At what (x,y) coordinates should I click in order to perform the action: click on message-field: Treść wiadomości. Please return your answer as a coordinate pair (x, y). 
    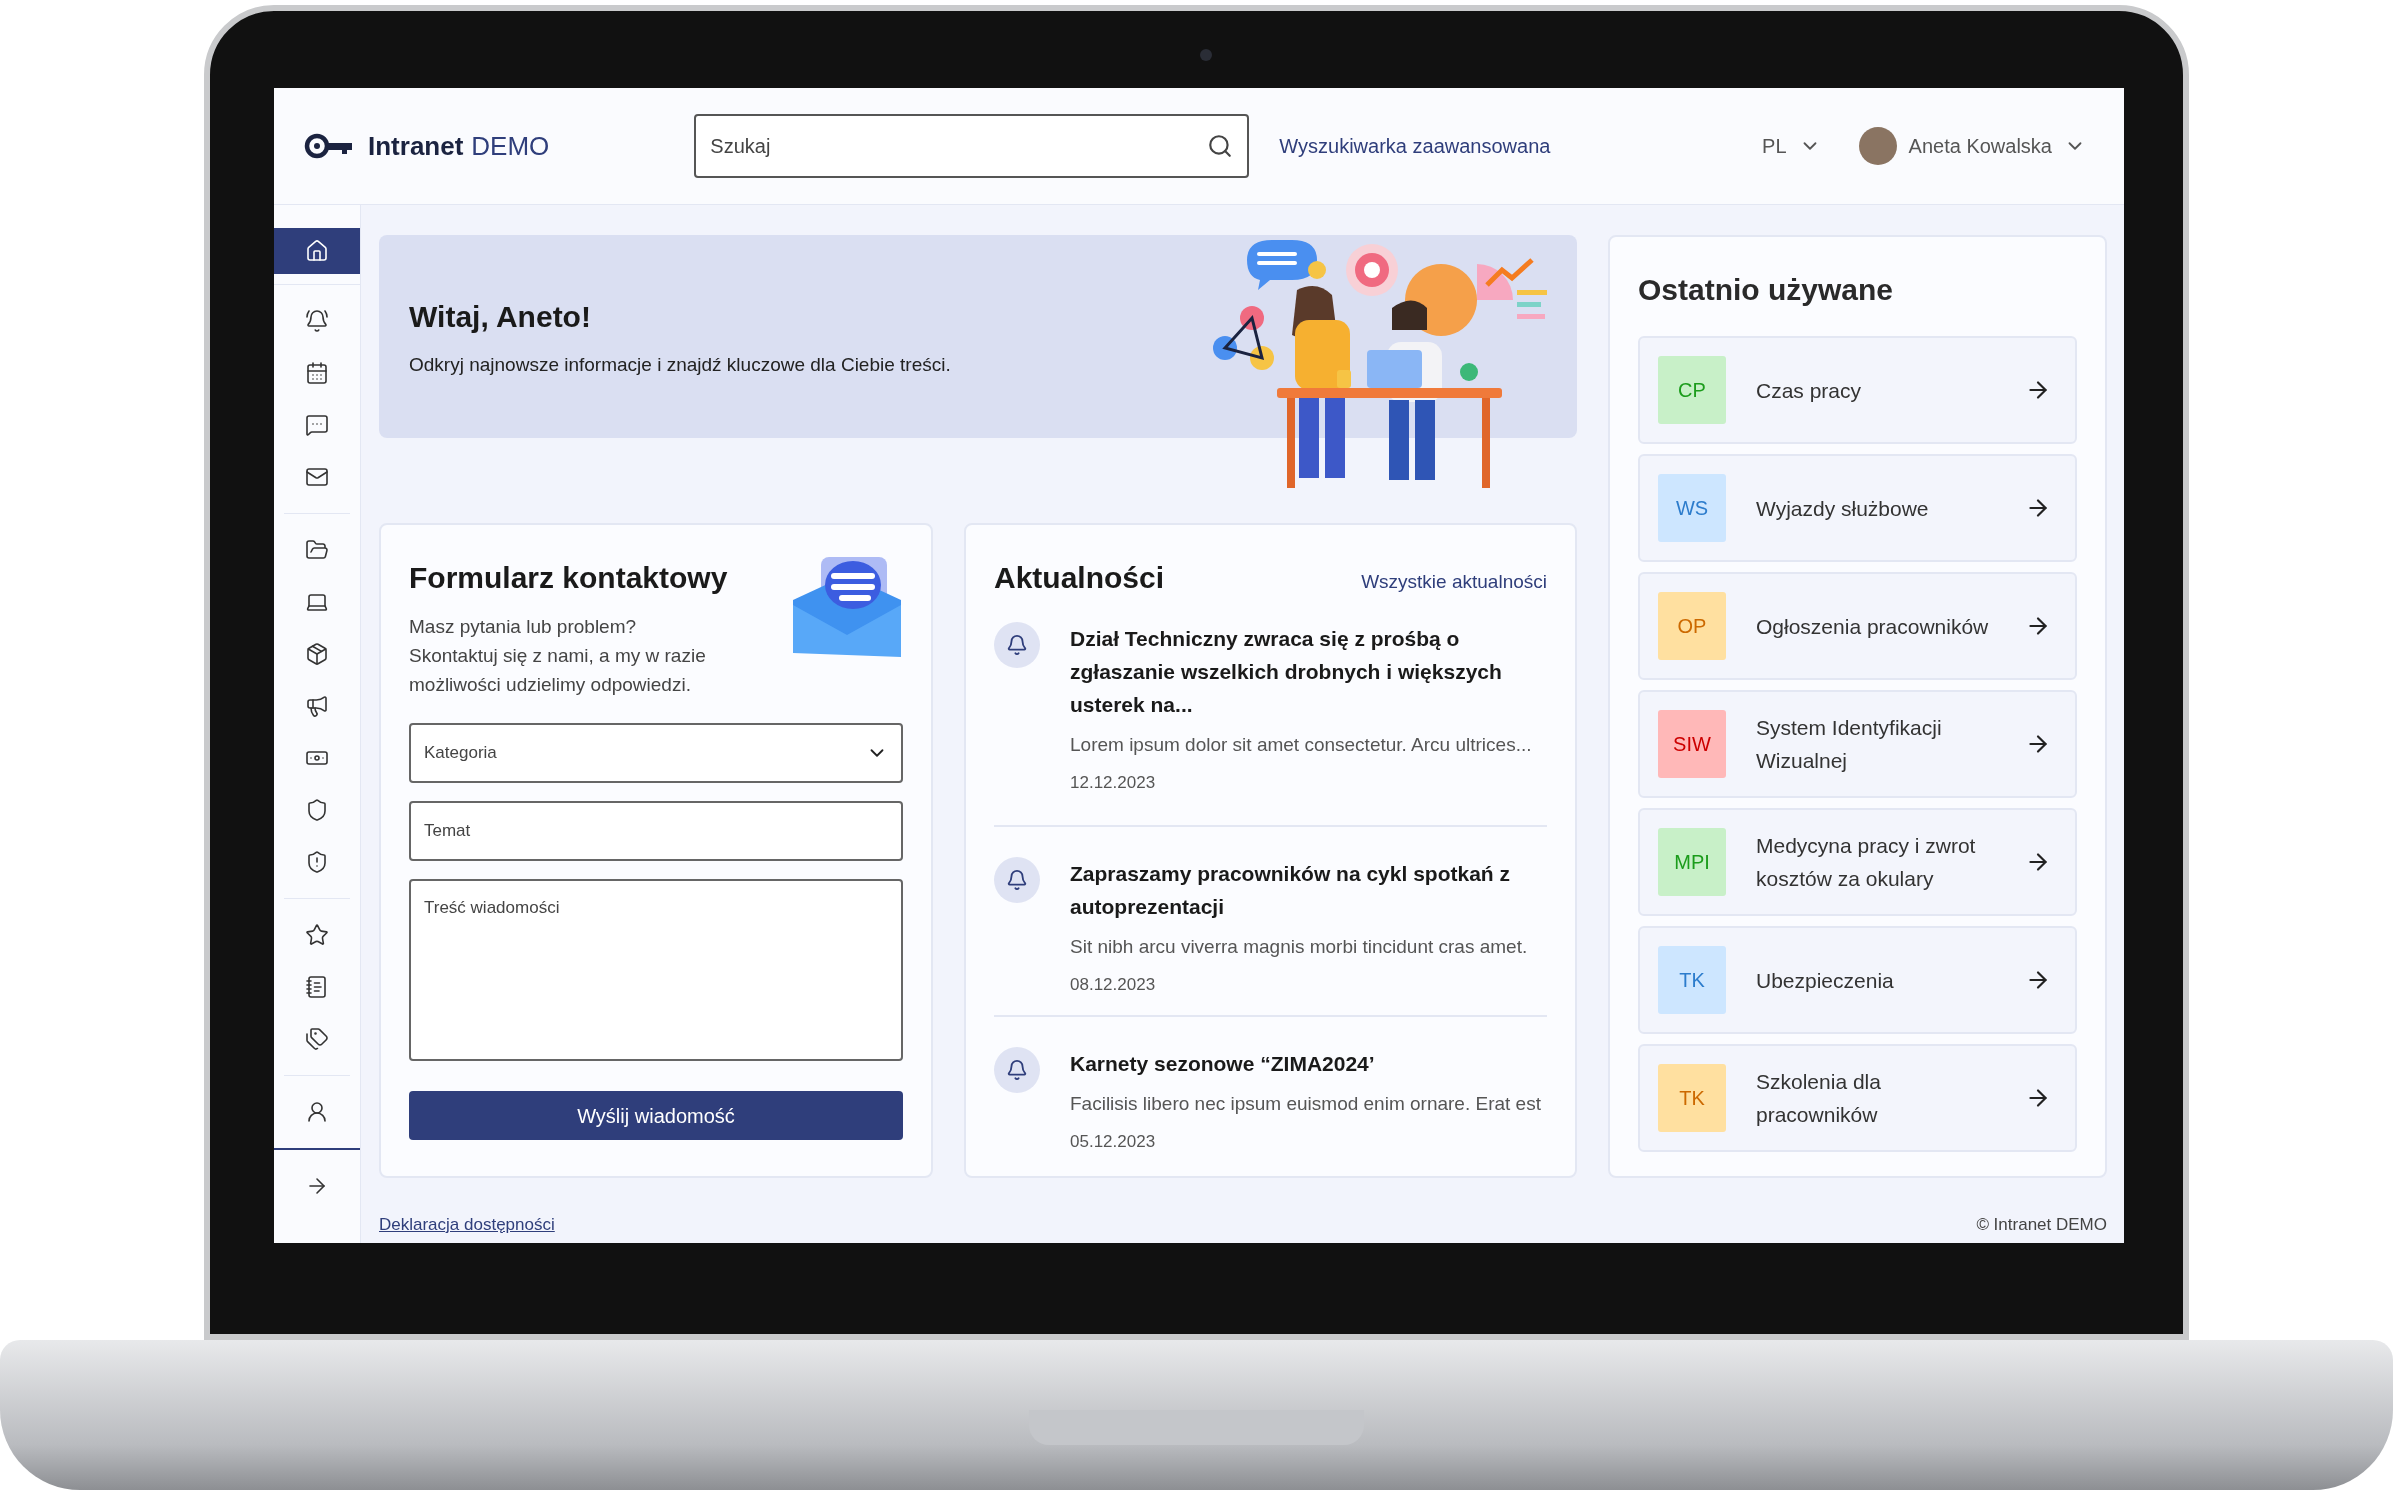
    Looking at the image, I should click on (656, 970).